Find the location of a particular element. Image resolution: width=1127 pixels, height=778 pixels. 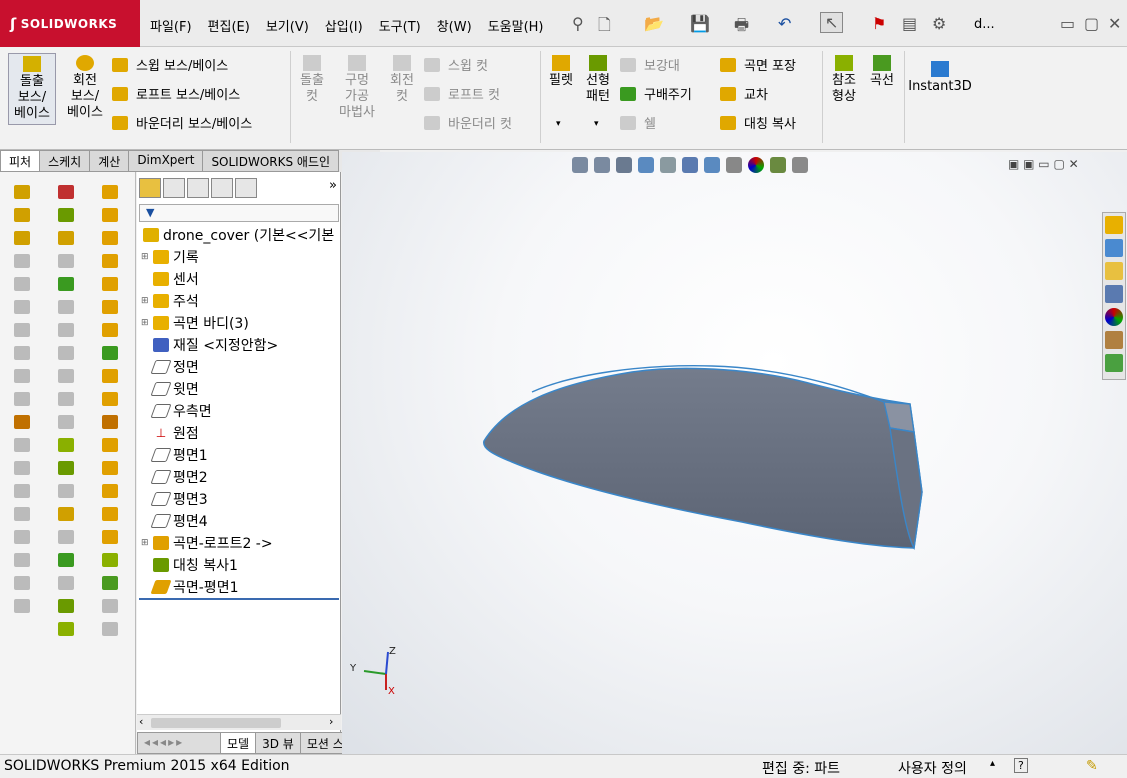

tree-root: drone_cover (기본<<기본 is located at coordinates (237, 235).